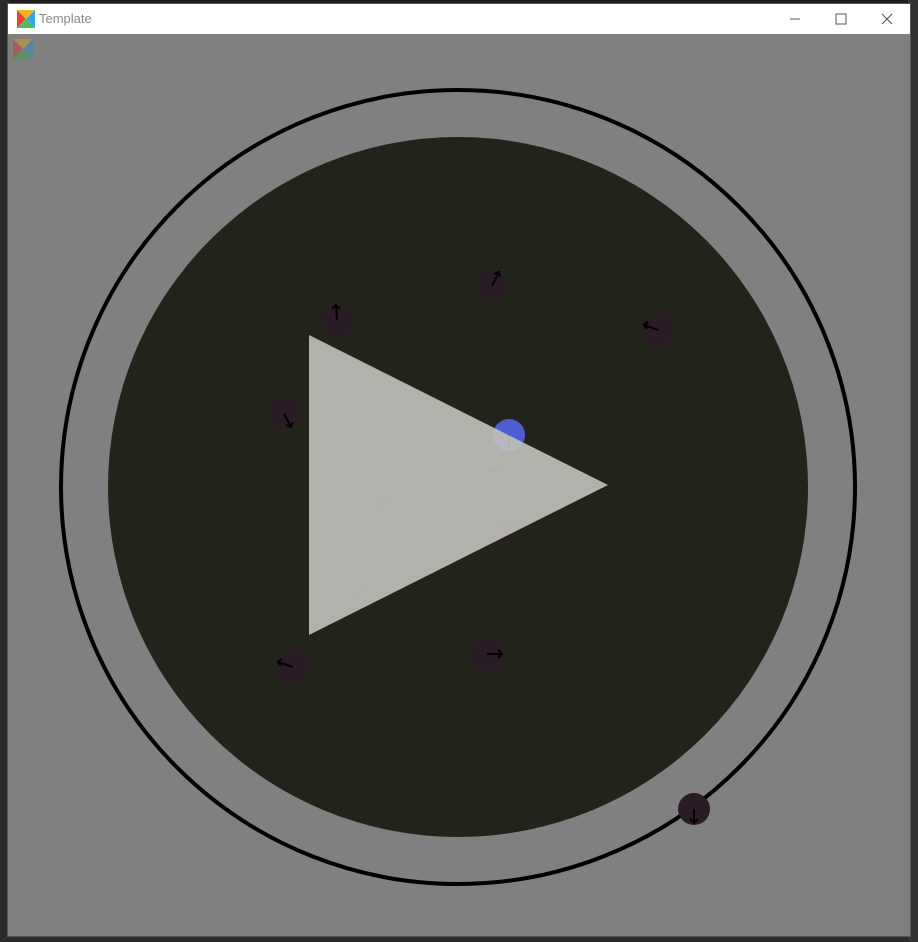 The height and width of the screenshot is (942, 918). I want to click on enemy-orbit, so click(694, 809).